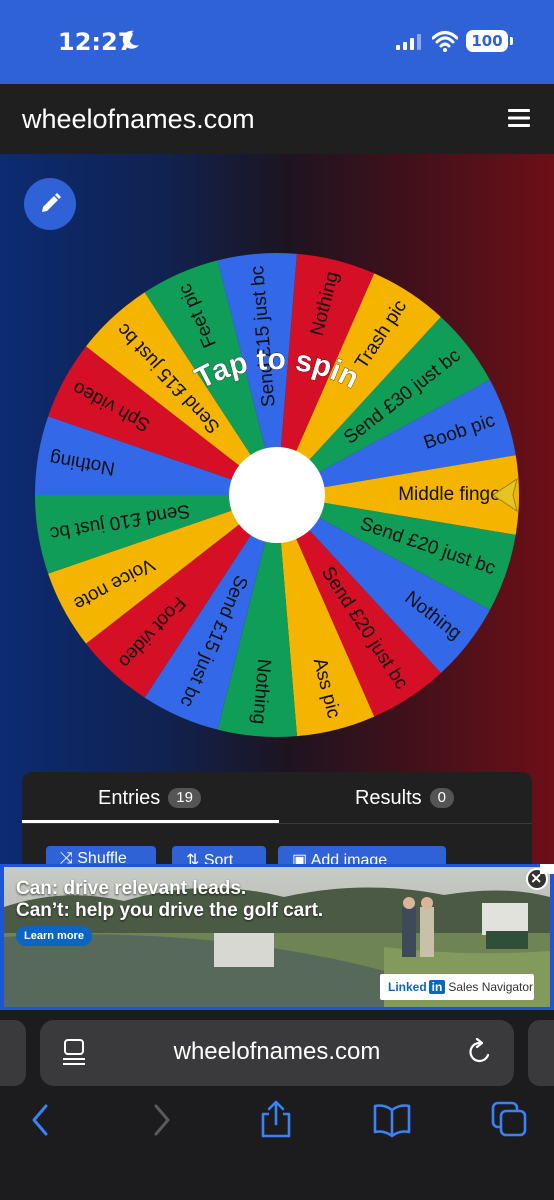 The width and height of the screenshot is (554, 1200). I want to click on moon-icon, so click(130, 39).